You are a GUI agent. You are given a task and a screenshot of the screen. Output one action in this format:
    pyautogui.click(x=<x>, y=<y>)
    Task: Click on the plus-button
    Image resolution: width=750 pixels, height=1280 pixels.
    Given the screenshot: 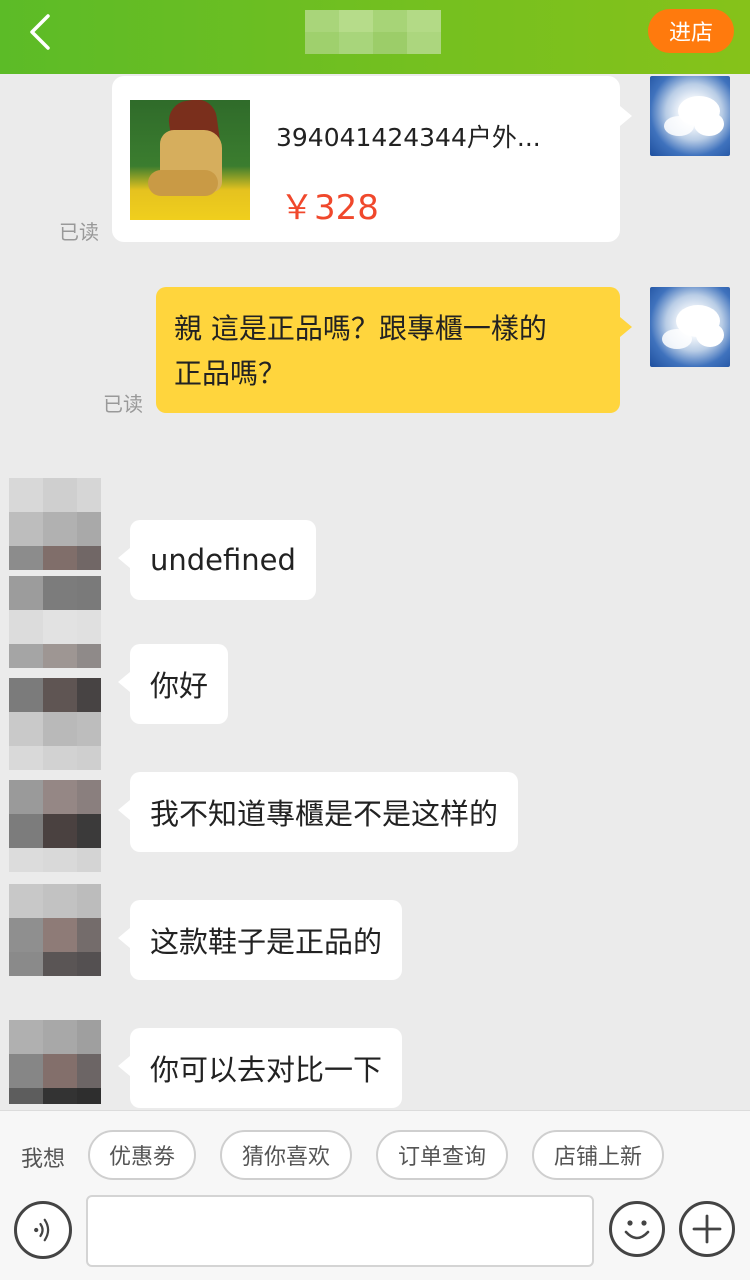 What is the action you would take?
    pyautogui.click(x=707, y=1229)
    